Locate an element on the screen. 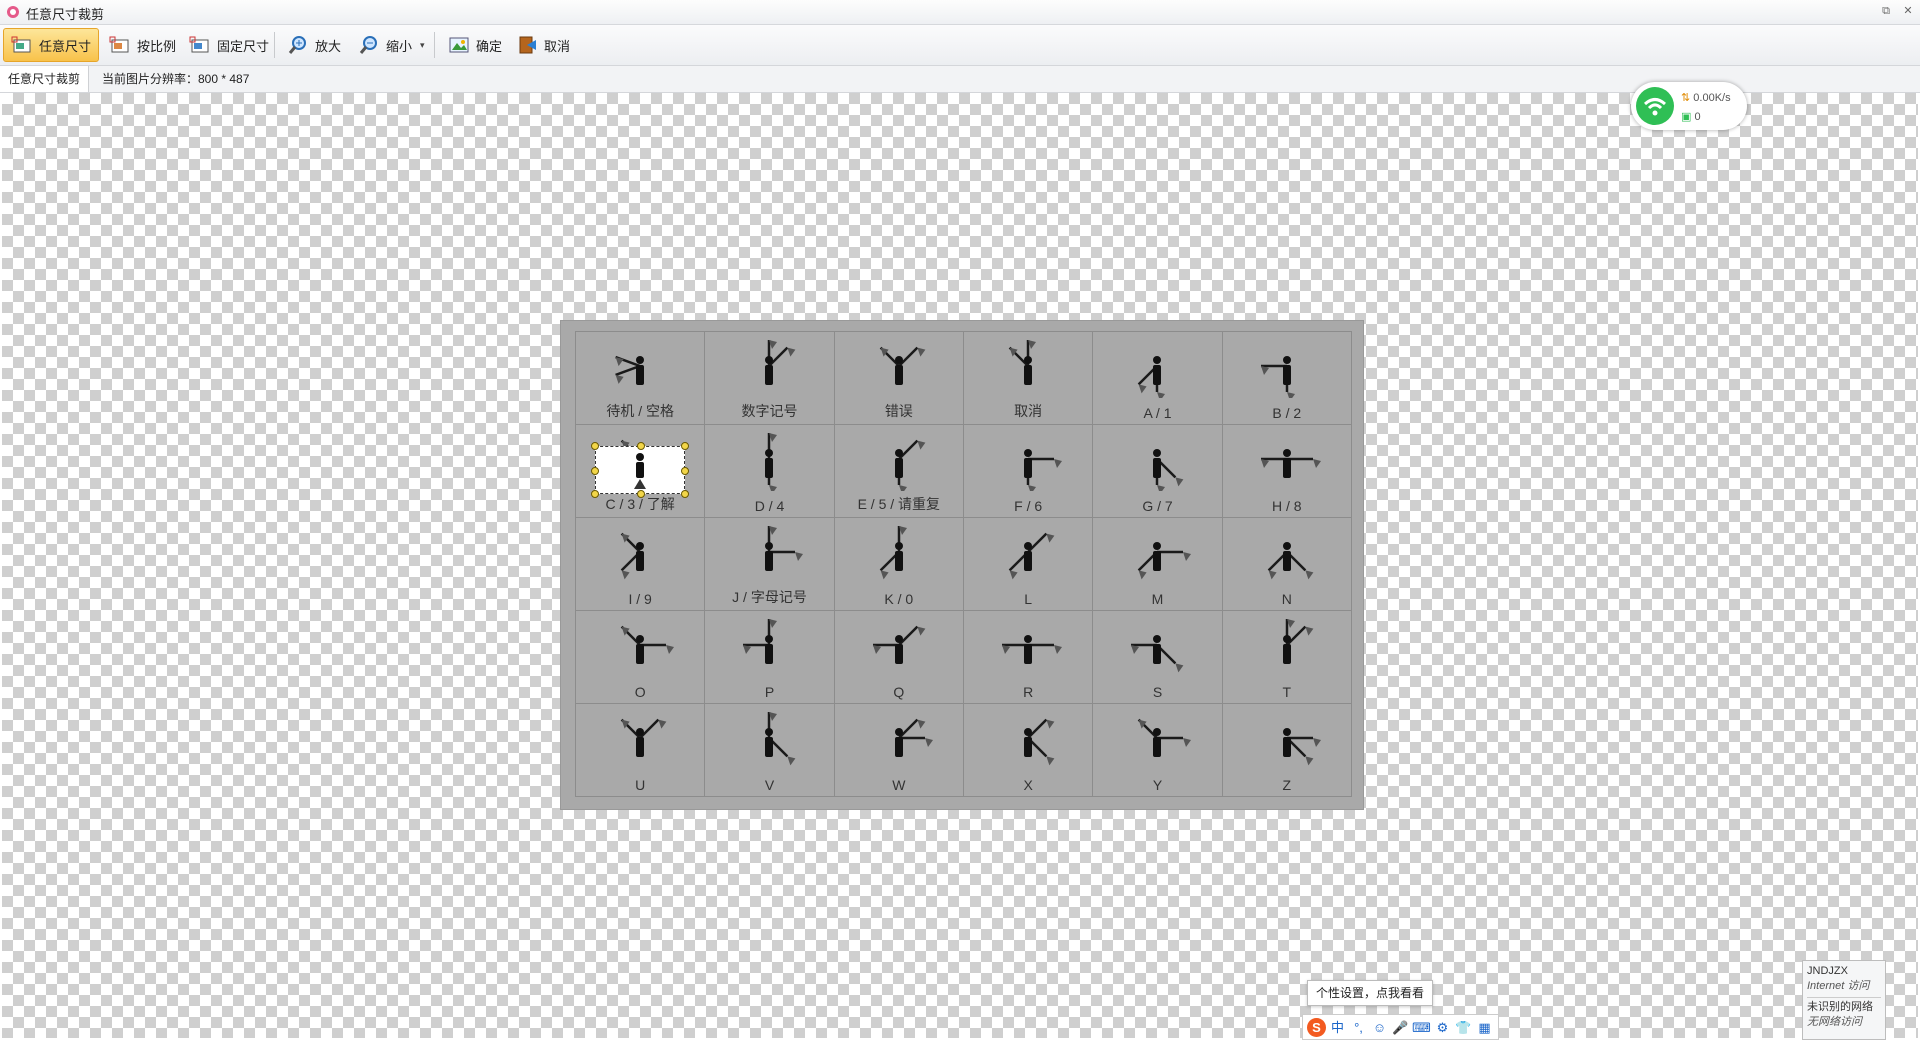 This screenshot has height=1040, width=1920. zoom-out-icon is located at coordinates (368, 45).